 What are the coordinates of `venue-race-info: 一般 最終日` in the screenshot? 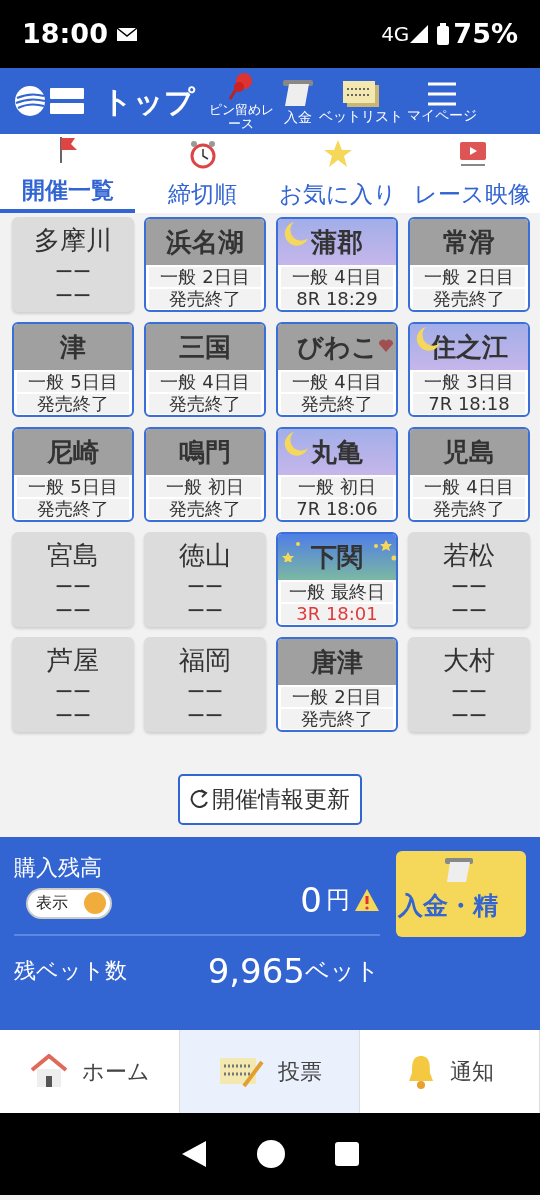 It's located at (337, 592).